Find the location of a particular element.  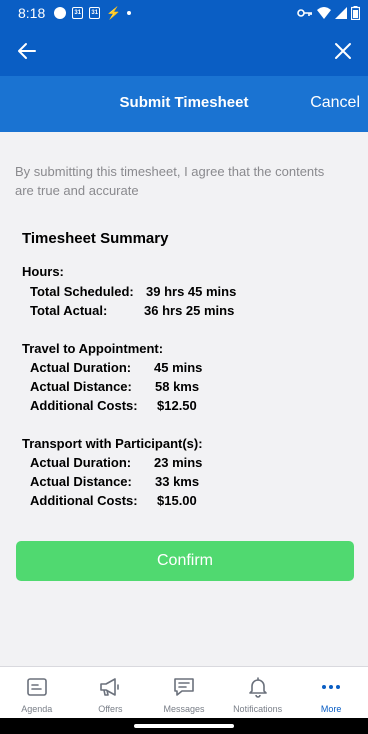

travel-costs-value: $12.50 is located at coordinates (177, 405).